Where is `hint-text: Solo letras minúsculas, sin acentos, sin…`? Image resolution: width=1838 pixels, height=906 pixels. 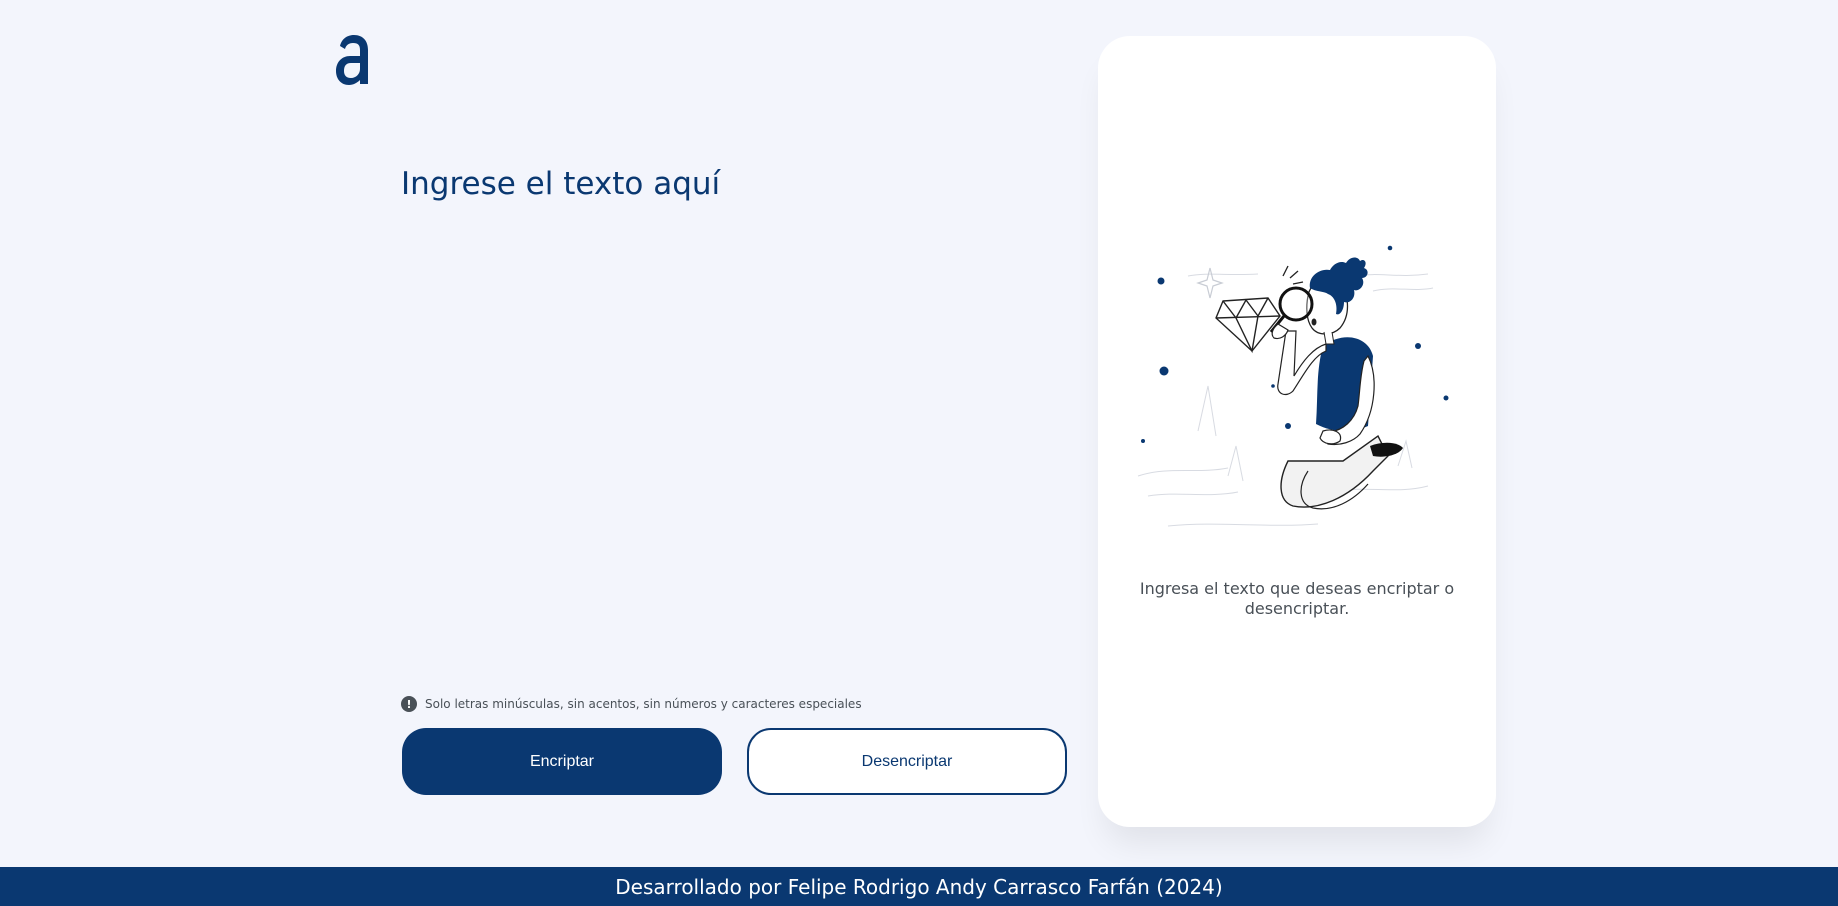
hint-text: Solo letras minúsculas, sin acentos, sin… is located at coordinates (643, 704).